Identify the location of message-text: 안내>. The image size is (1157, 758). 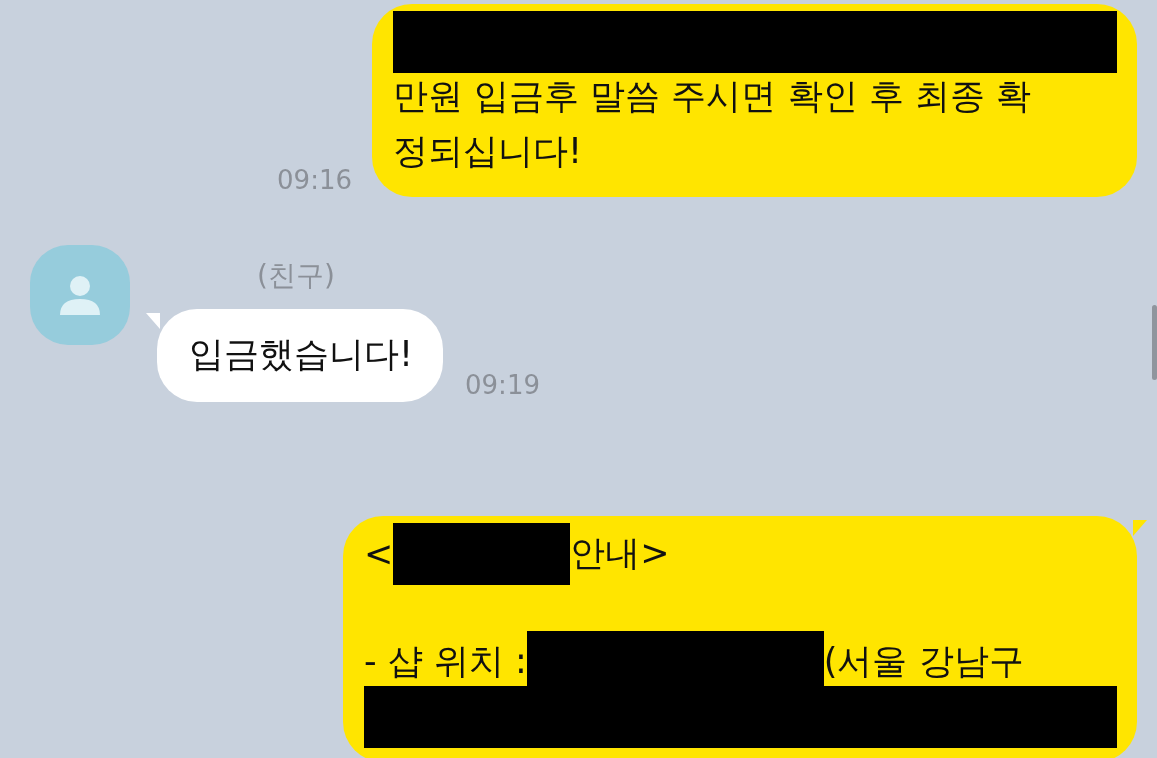
(620, 553).